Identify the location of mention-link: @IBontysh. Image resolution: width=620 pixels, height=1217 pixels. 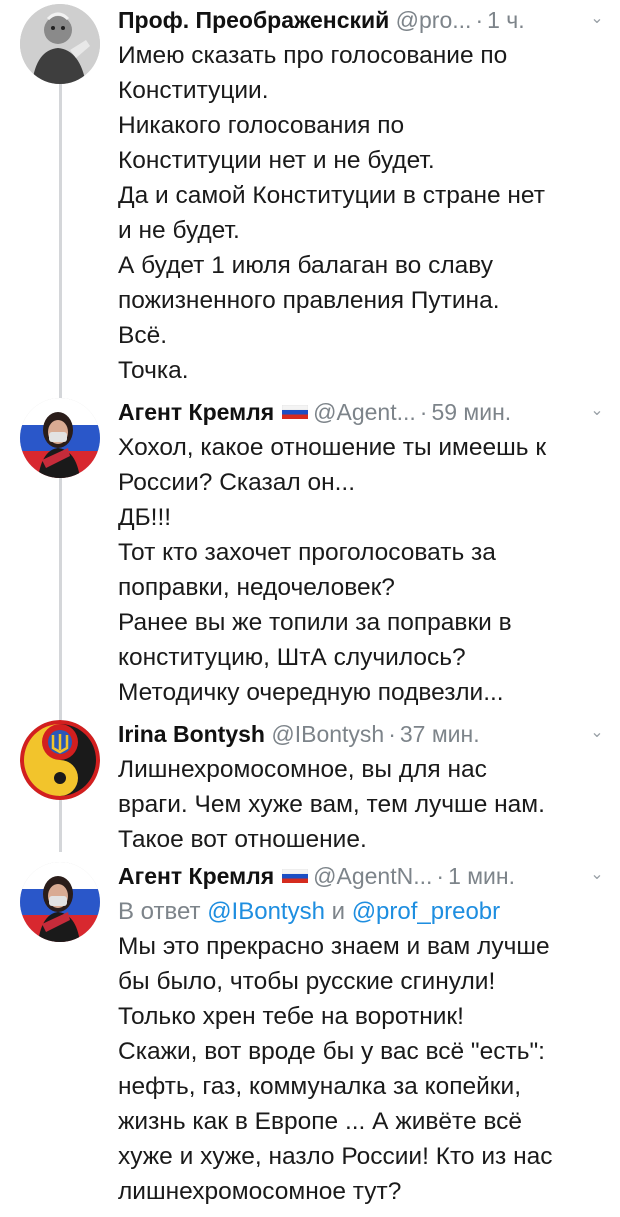
(266, 911).